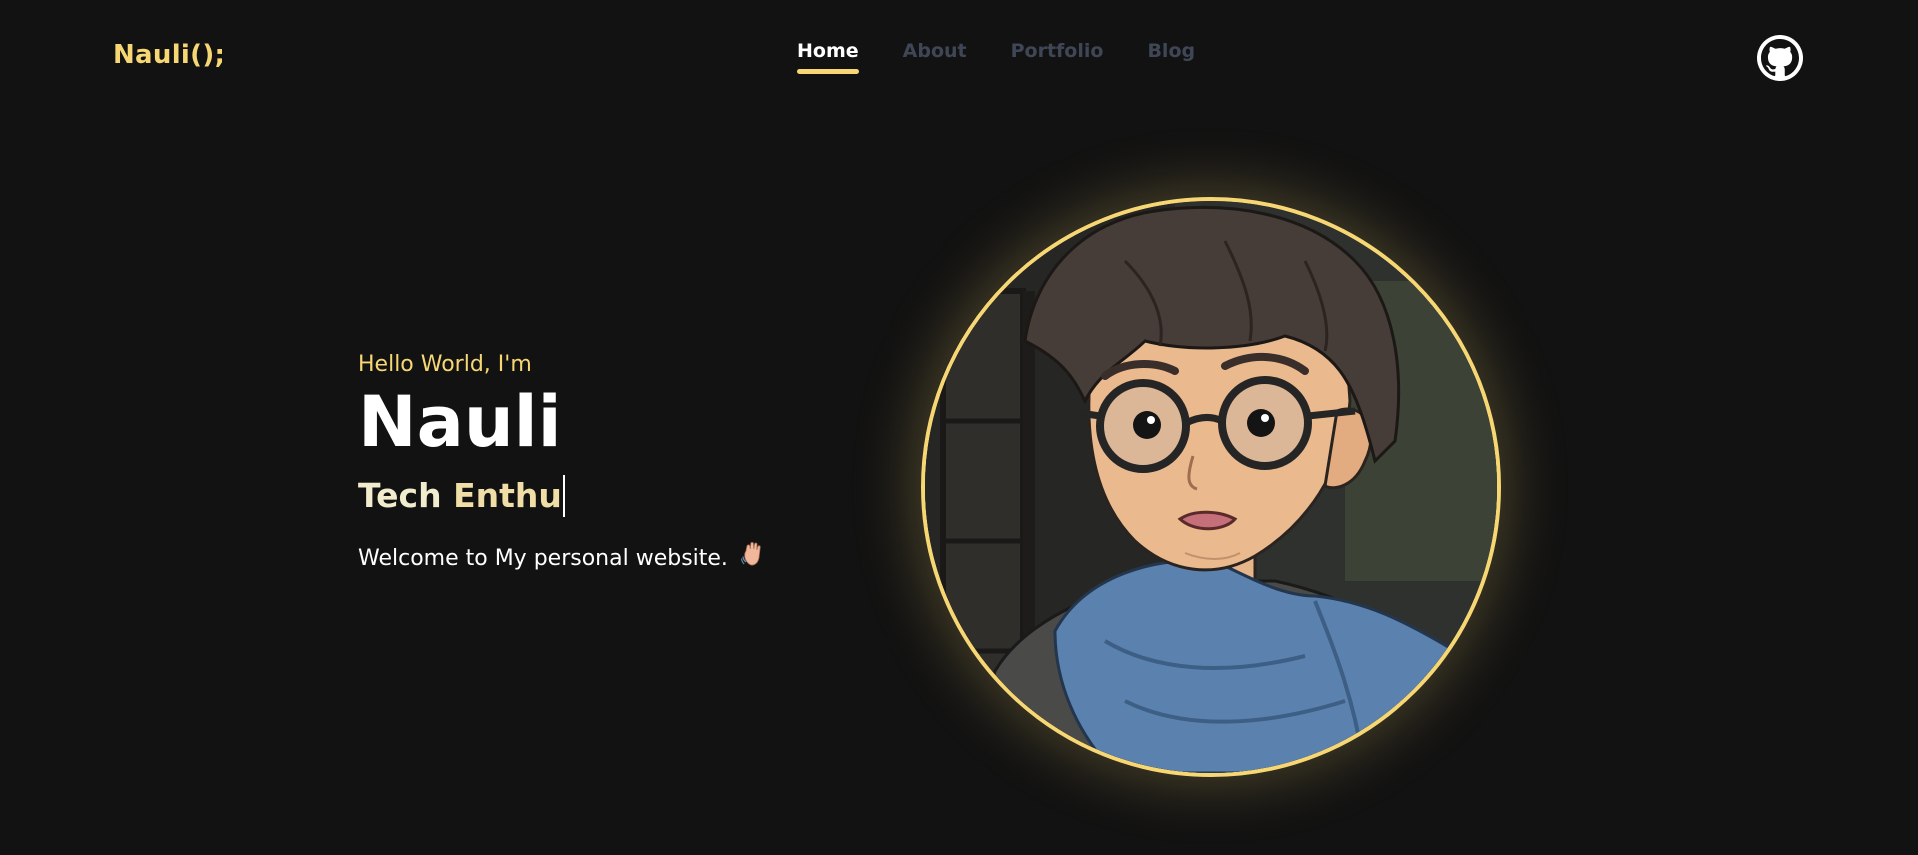  Describe the element at coordinates (1057, 51) in the screenshot. I see `nav-portfolio-label: Portfolio` at that location.